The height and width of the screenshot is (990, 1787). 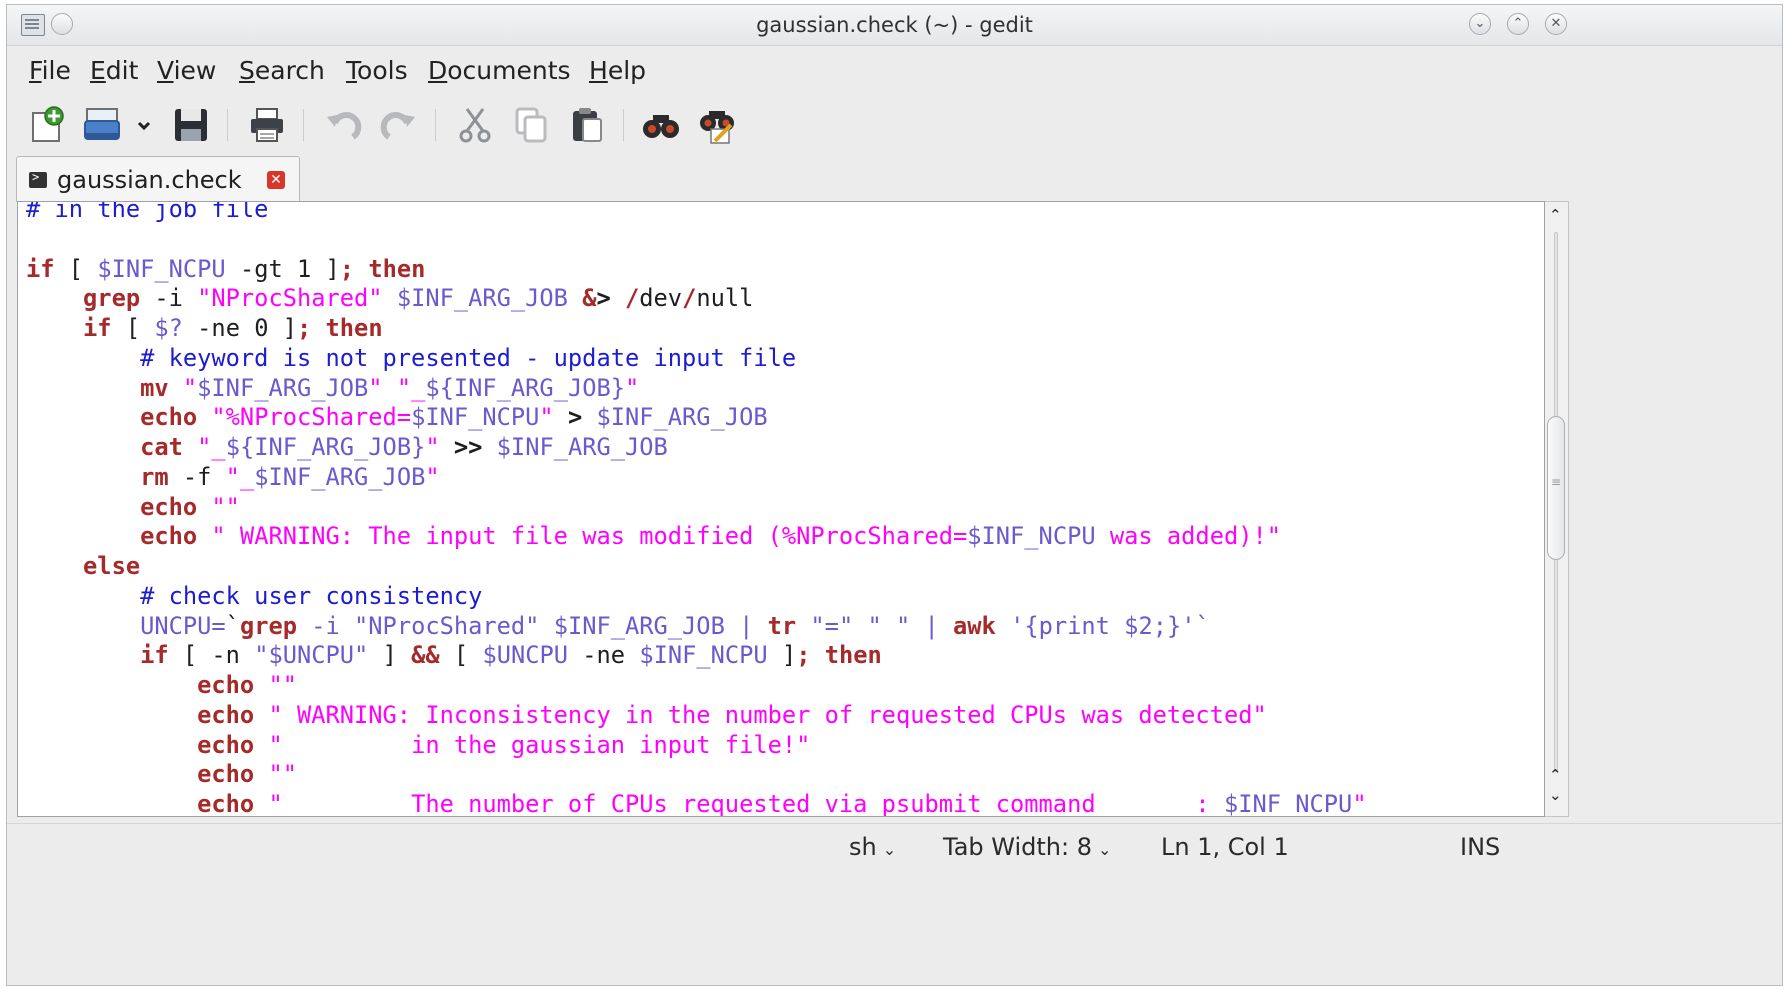 What do you see at coordinates (268, 625) in the screenshot?
I see `code-token: grep` at bounding box center [268, 625].